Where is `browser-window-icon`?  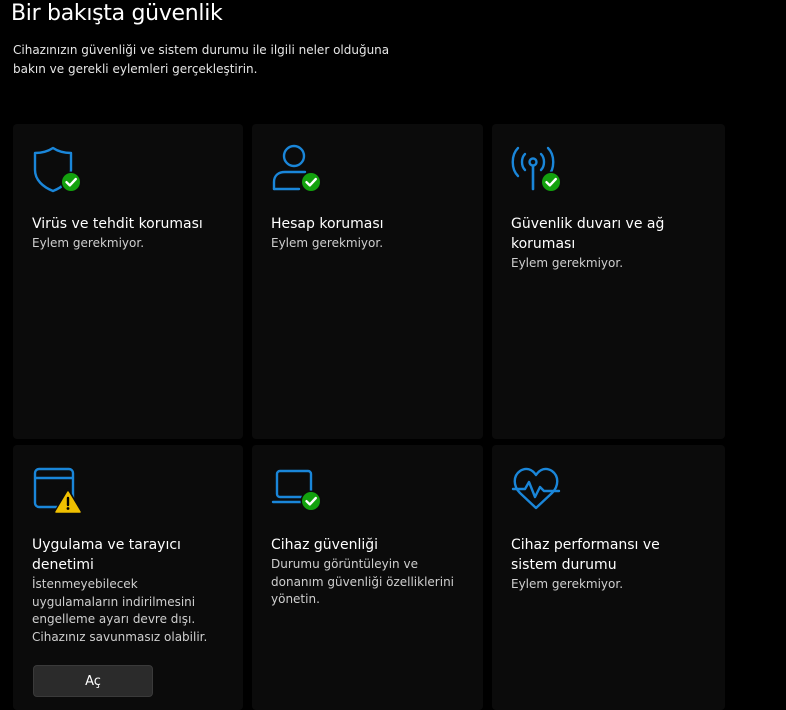
browser-window-icon is located at coordinates (59, 490).